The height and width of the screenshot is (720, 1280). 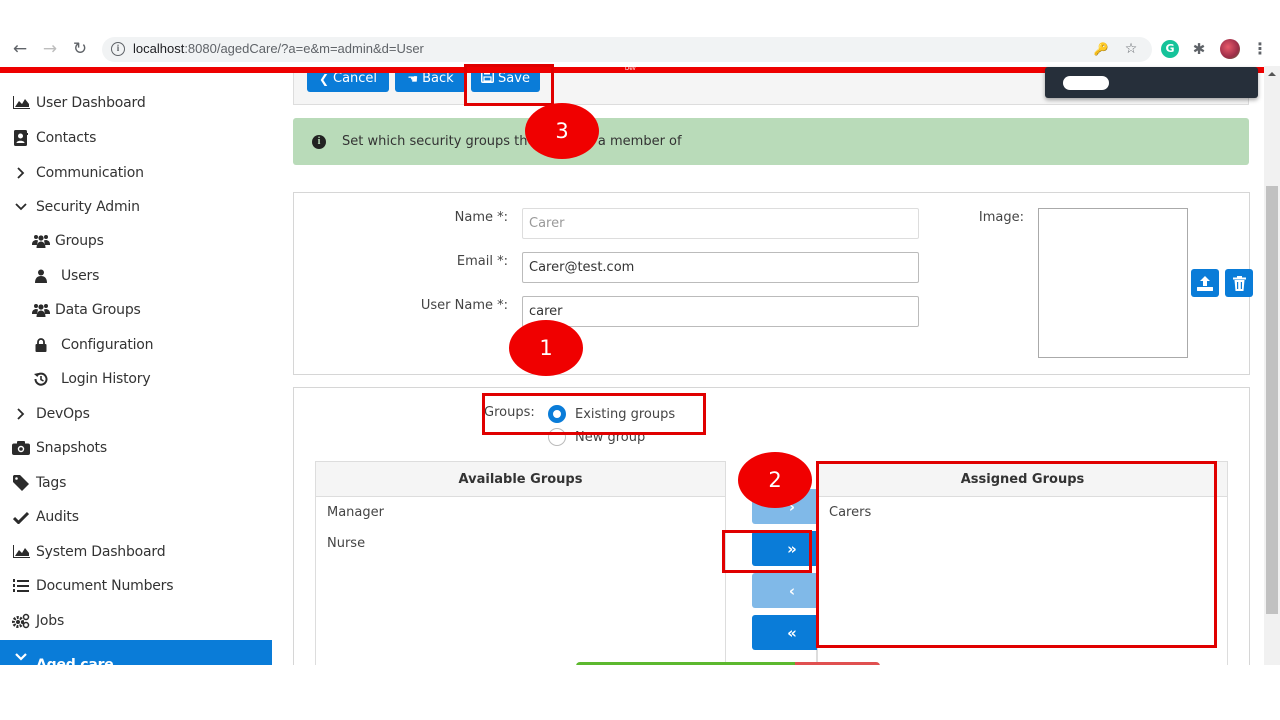 What do you see at coordinates (1272, 74) in the screenshot?
I see `scroll-up-icon` at bounding box center [1272, 74].